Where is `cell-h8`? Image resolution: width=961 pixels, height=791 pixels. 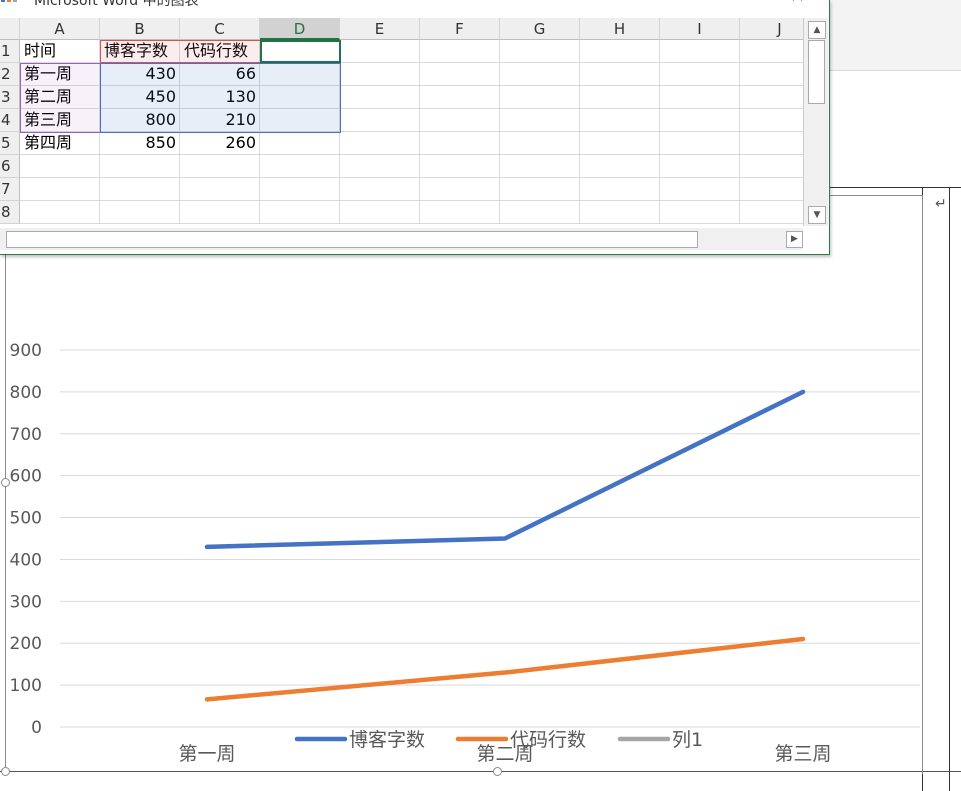
cell-h8 is located at coordinates (620, 212).